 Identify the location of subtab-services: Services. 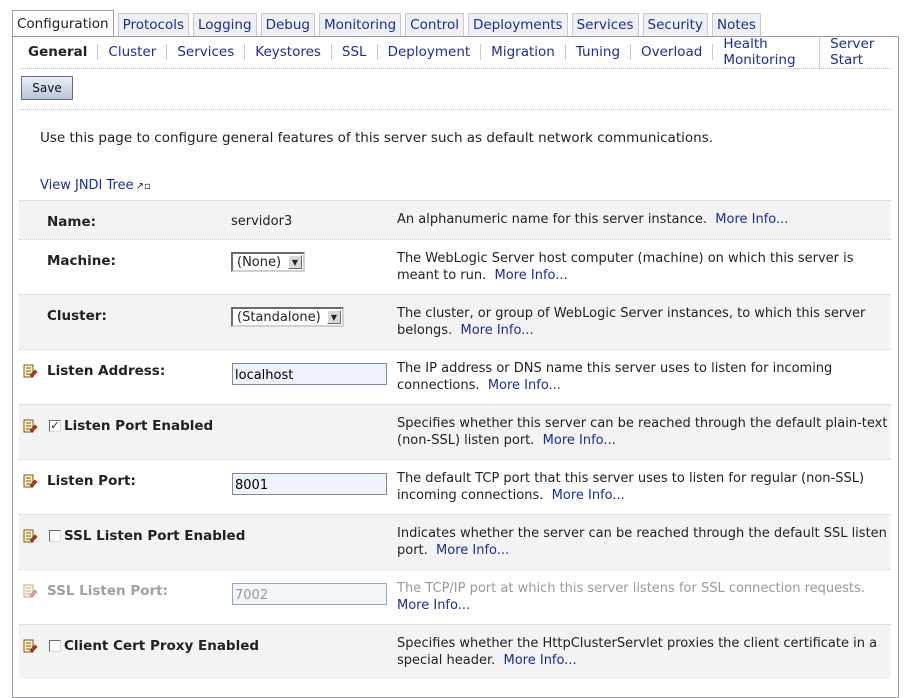
(206, 52).